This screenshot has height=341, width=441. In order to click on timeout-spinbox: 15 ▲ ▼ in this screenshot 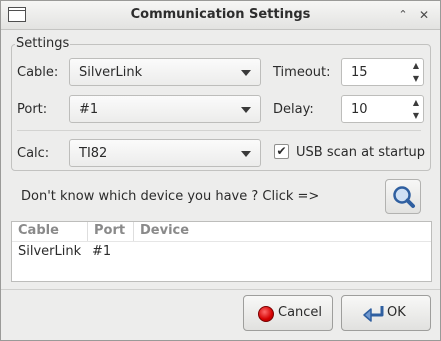, I will do `click(382, 72)`.